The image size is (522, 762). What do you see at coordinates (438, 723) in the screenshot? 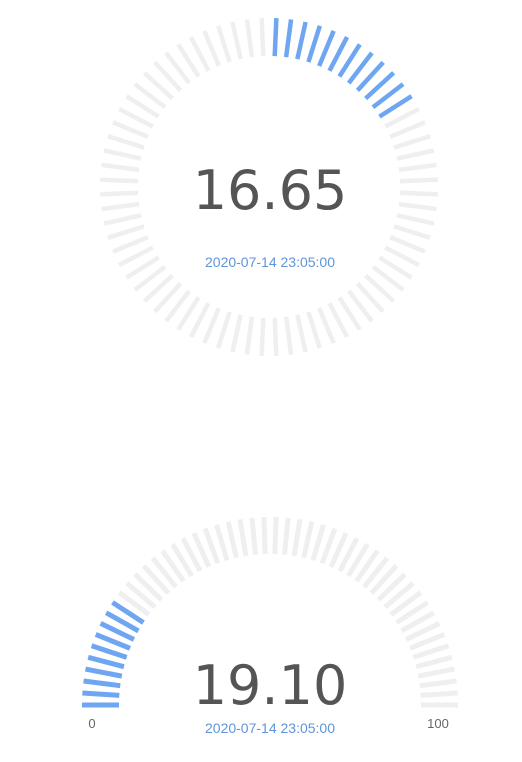
I see `semicircle-gauge-max-label: 100` at bounding box center [438, 723].